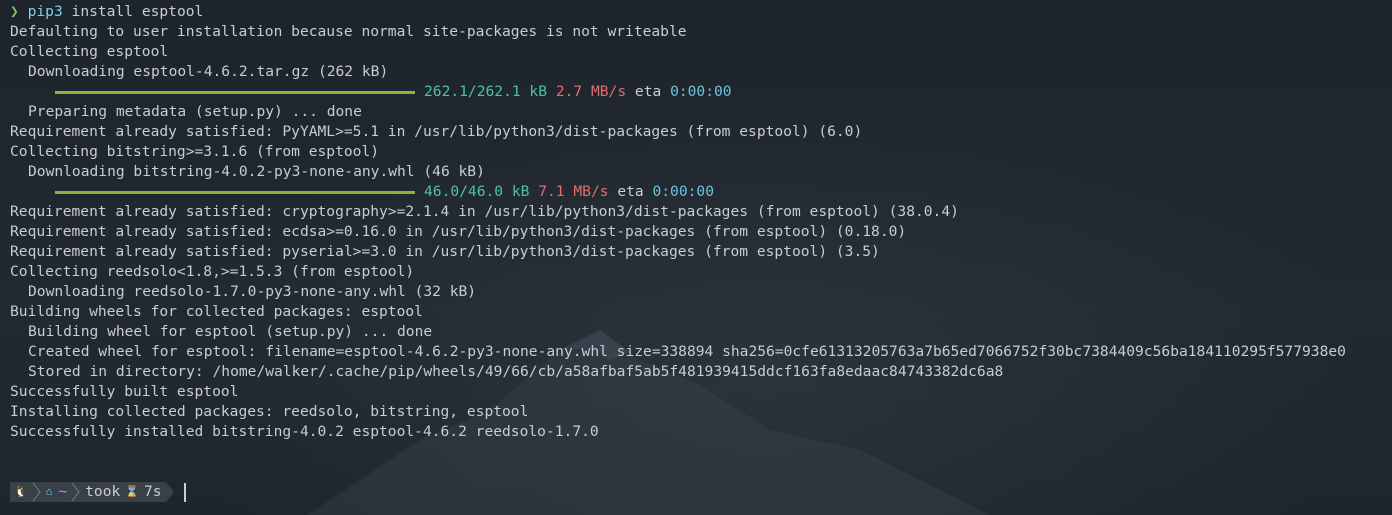 The width and height of the screenshot is (1392, 515). Describe the element at coordinates (169, 492) in the screenshot. I see `segment-end-chevron` at that location.